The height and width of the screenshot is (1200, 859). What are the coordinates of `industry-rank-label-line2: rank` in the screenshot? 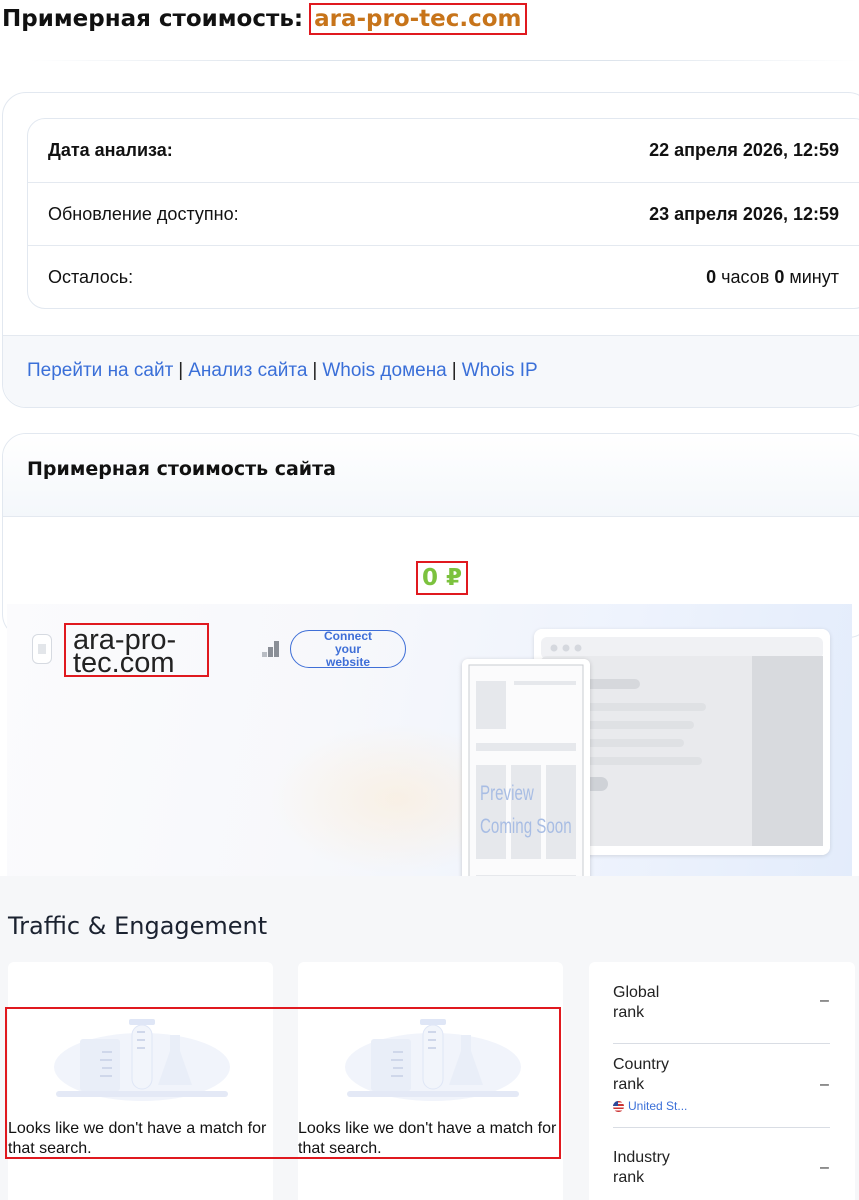 It's located at (629, 1177).